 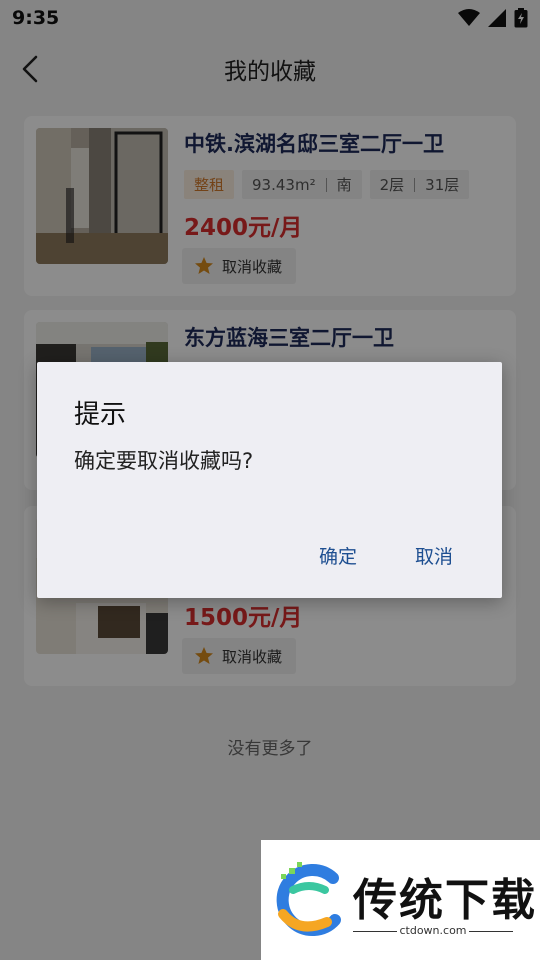 I want to click on confirm-button: 确定, so click(x=338, y=555).